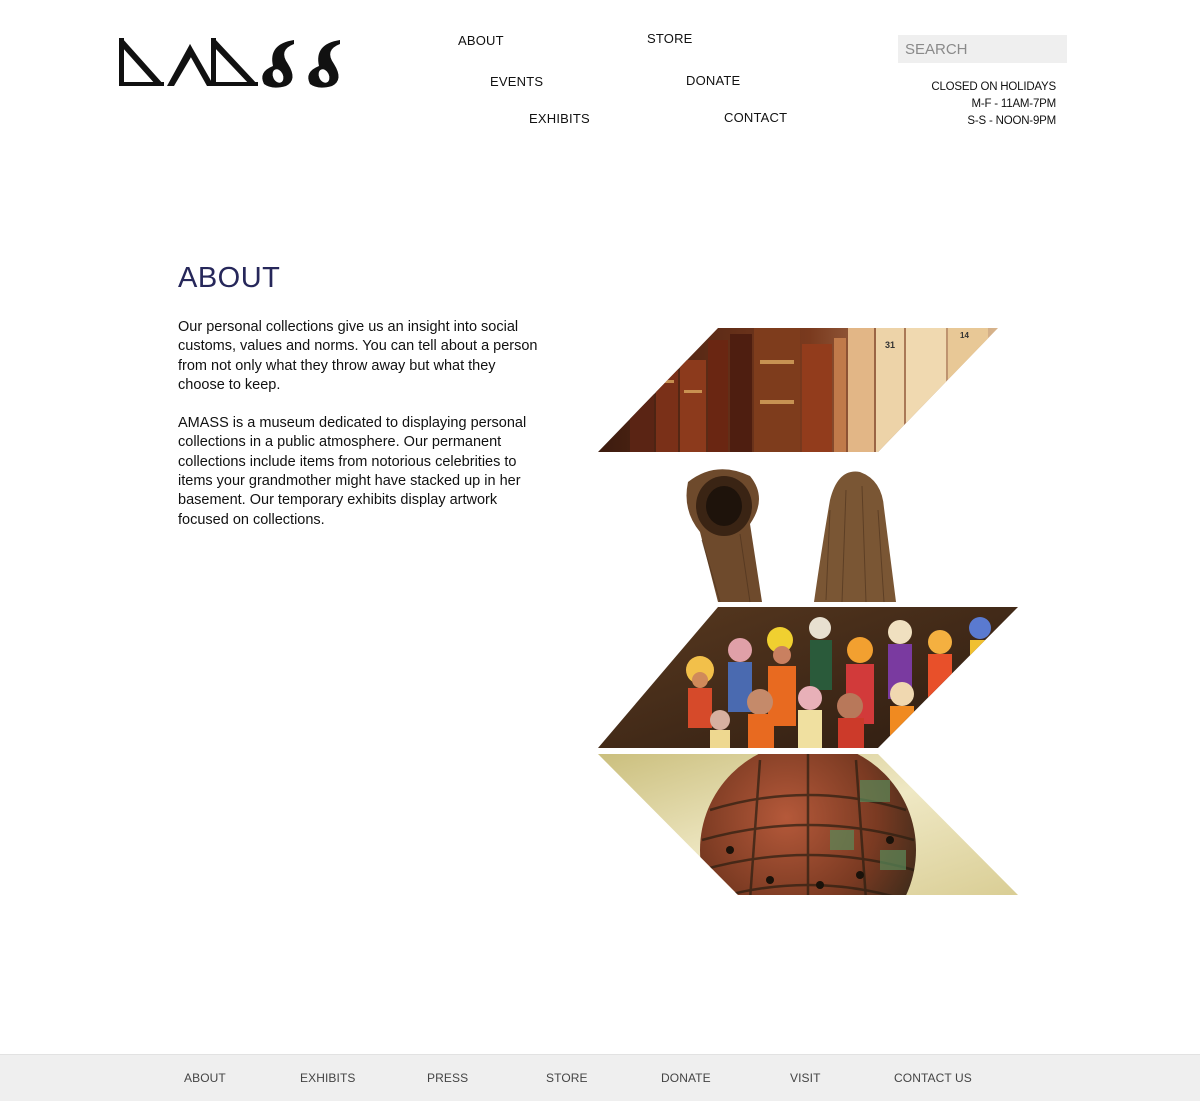 The height and width of the screenshot is (1101, 1200). I want to click on hours-weekdays: M-F - 11AM-7PM, so click(1013, 104).